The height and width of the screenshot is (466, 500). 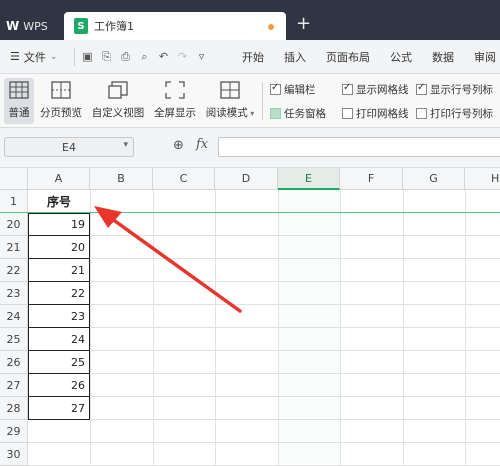 I want to click on formula-input, so click(x=359, y=147).